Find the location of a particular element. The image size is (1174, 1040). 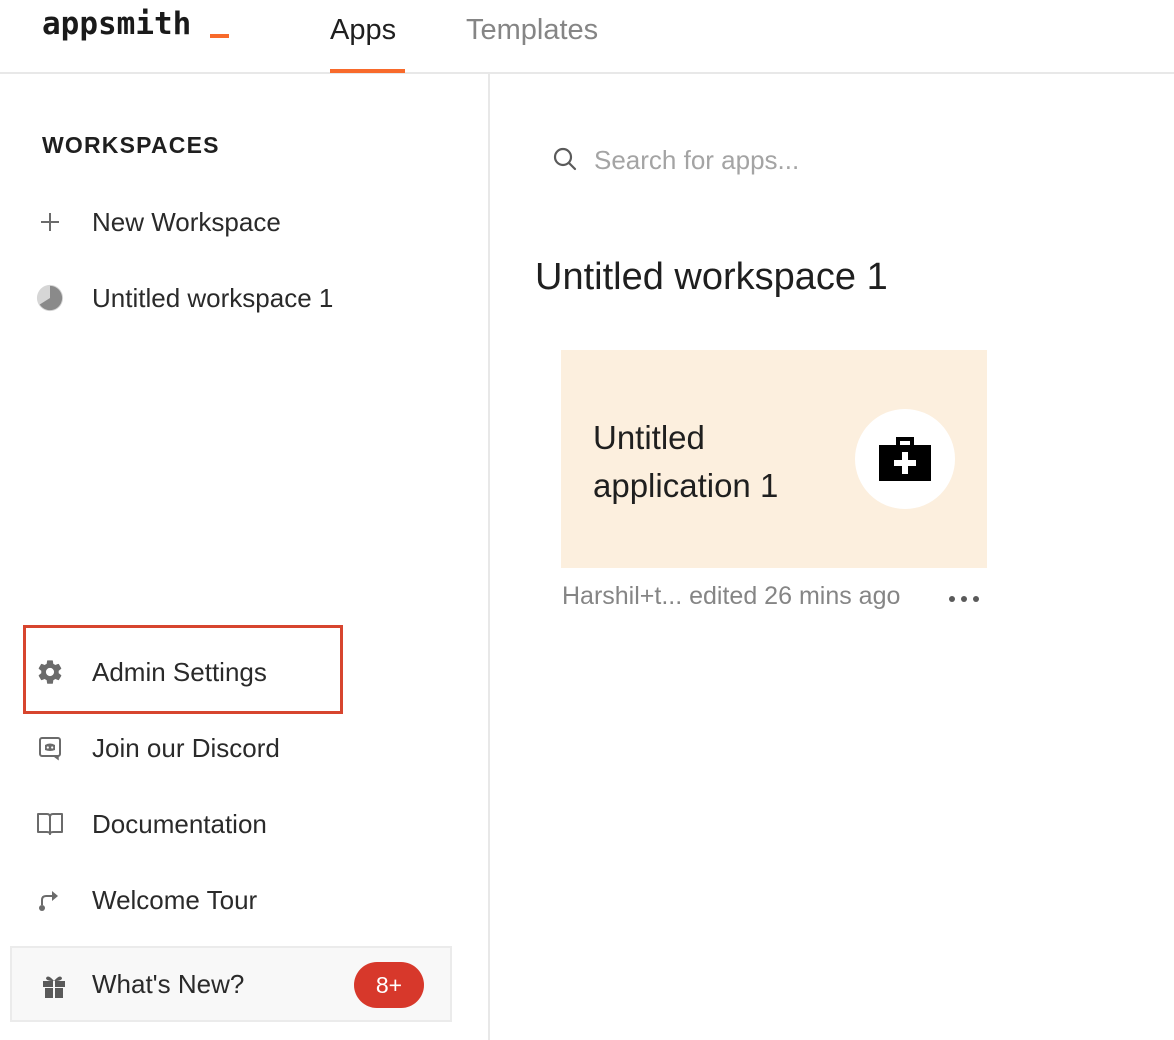

admin-settings-button: Admin Settings is located at coordinates (244, 672).